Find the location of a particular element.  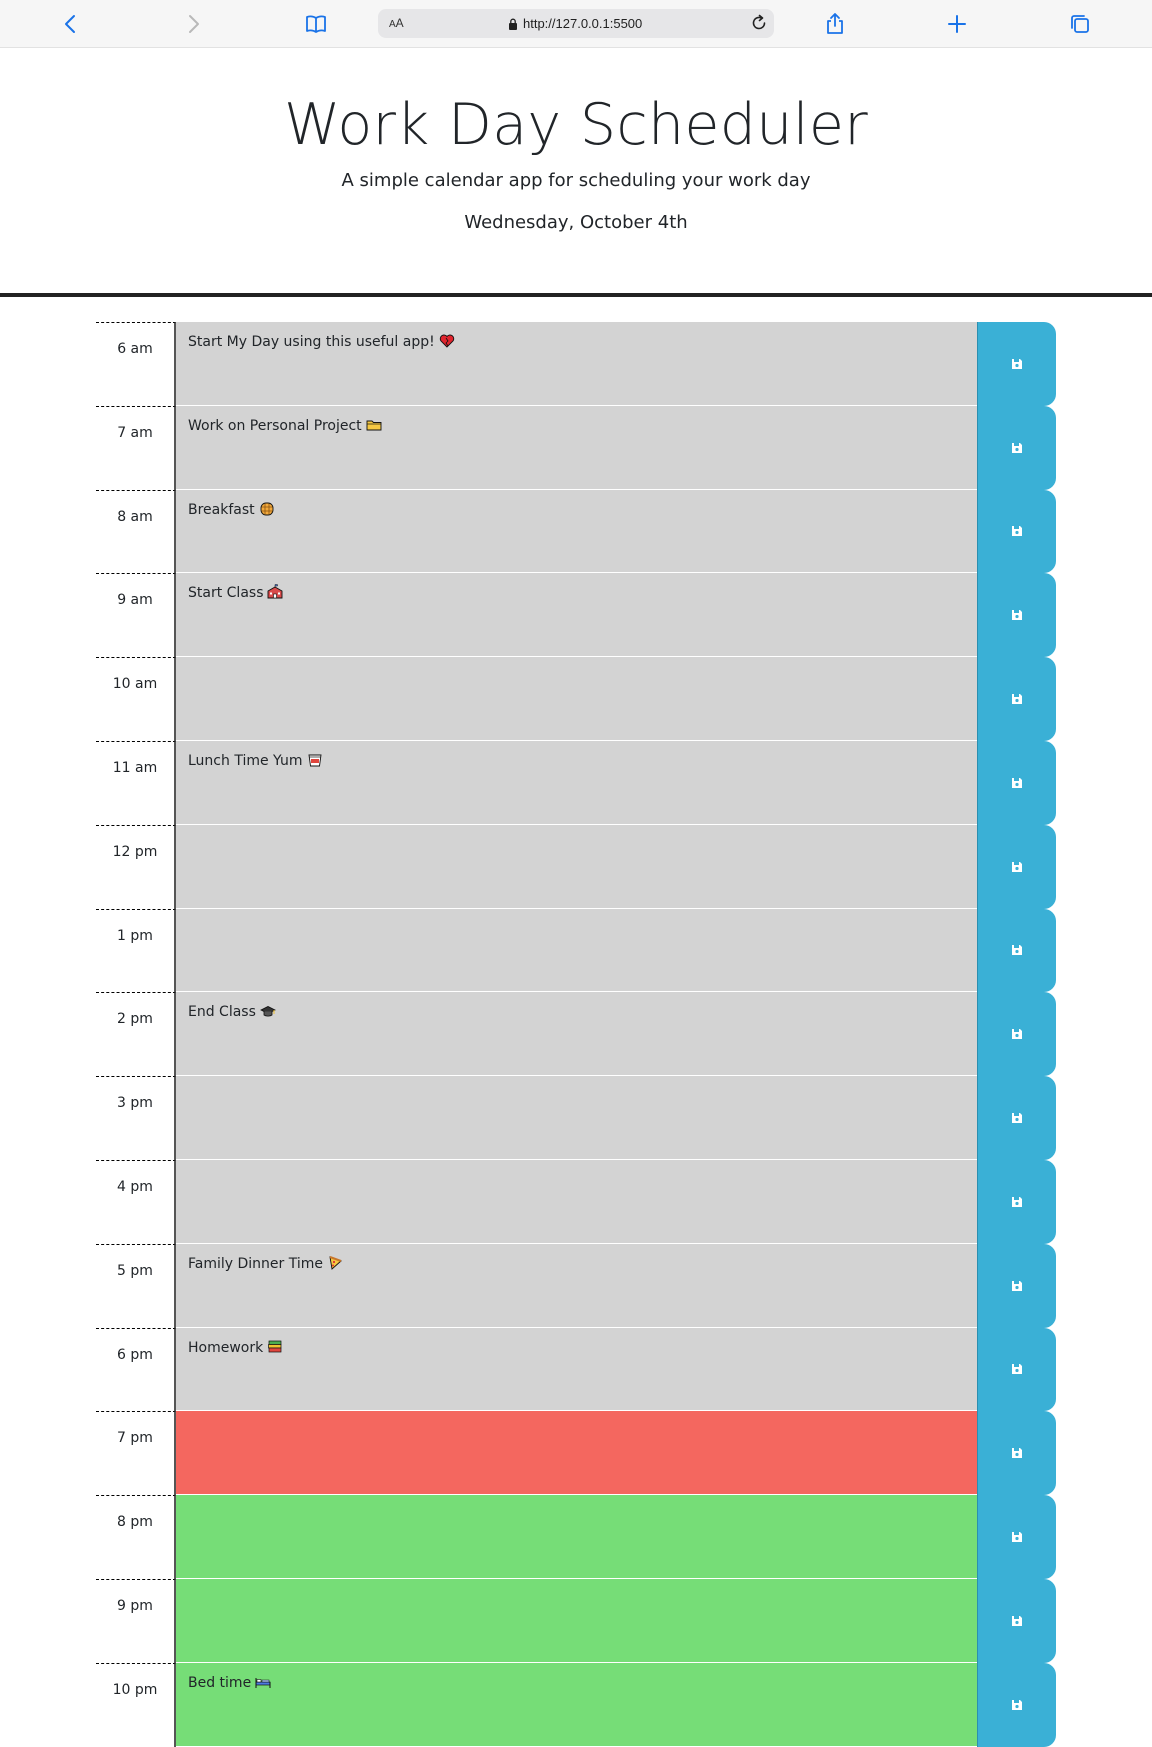

time-block-row: 7 am Work on Personal Project is located at coordinates (576, 447).